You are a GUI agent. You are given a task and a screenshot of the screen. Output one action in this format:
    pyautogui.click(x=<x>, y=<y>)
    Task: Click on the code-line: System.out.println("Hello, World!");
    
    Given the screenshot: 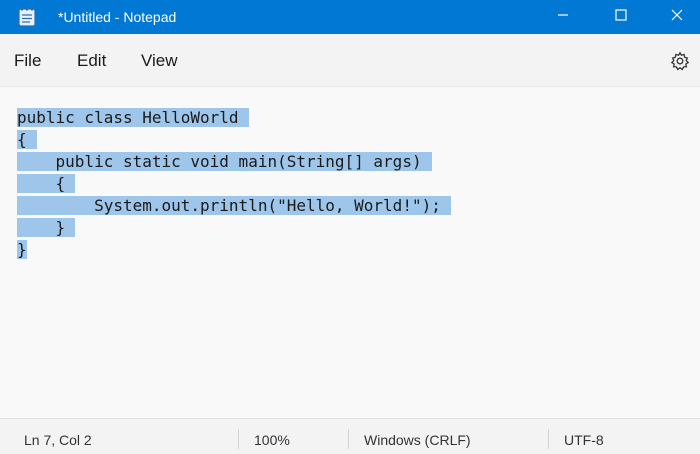 What is the action you would take?
    pyautogui.click(x=234, y=206)
    